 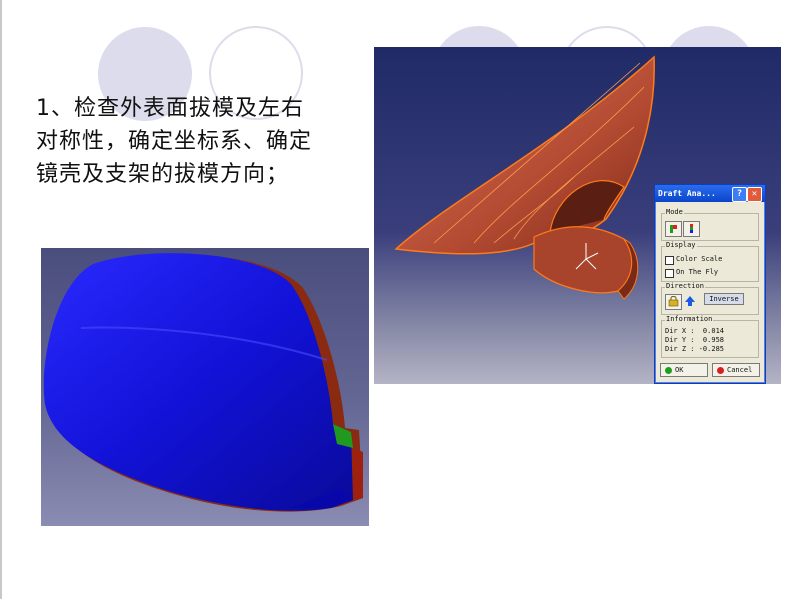 I want to click on quick-mode-icon, so click(x=673, y=229).